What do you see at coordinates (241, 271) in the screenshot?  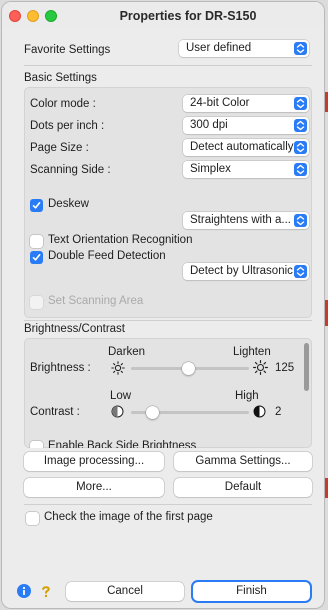 I see `double-feed-option-value: Detect by Ultrasonic` at bounding box center [241, 271].